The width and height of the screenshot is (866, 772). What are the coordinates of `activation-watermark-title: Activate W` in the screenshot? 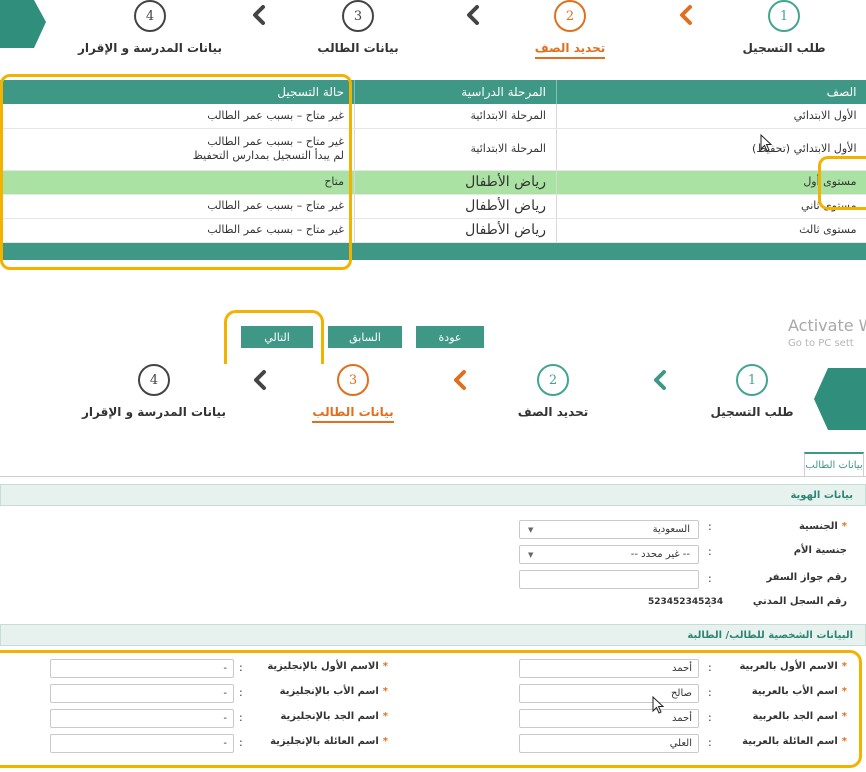 It's located at (827, 325).